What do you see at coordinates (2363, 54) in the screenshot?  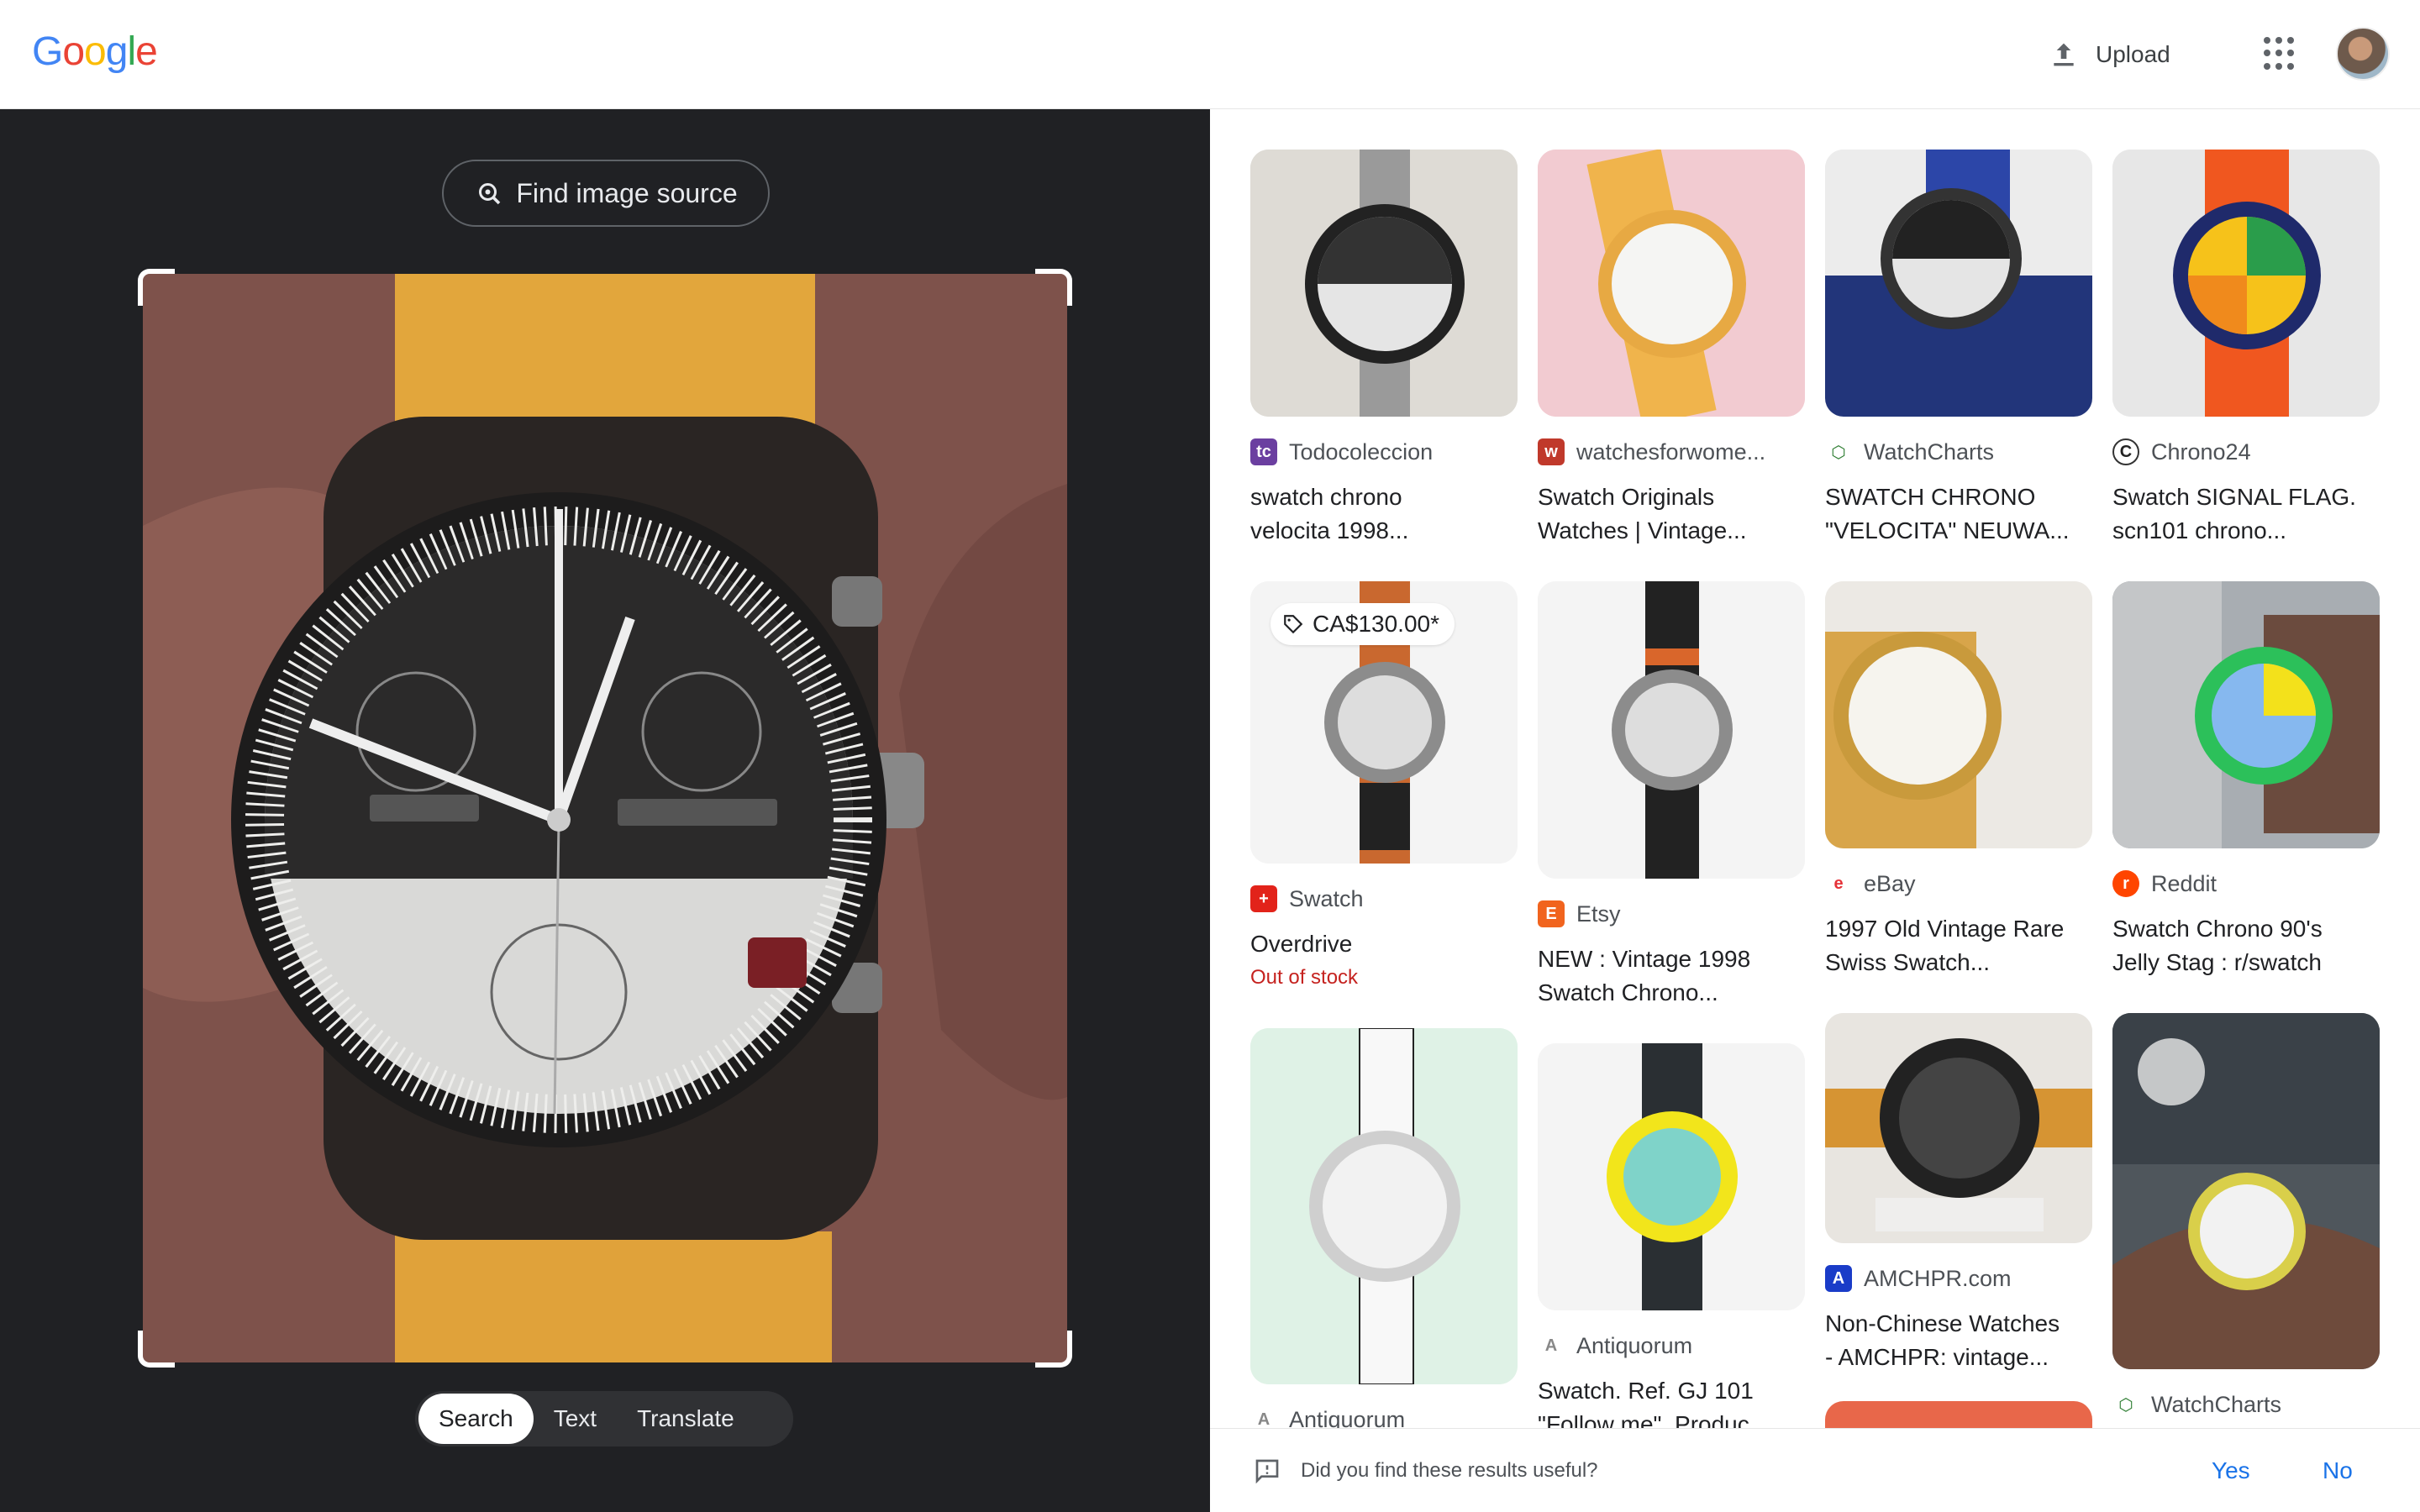 I see `account-avatar` at bounding box center [2363, 54].